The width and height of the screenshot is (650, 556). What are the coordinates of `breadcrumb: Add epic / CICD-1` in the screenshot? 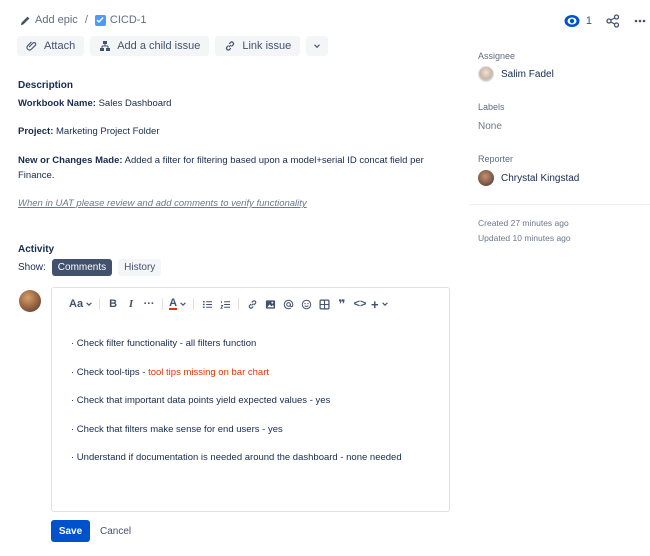 It's located at (83, 20).